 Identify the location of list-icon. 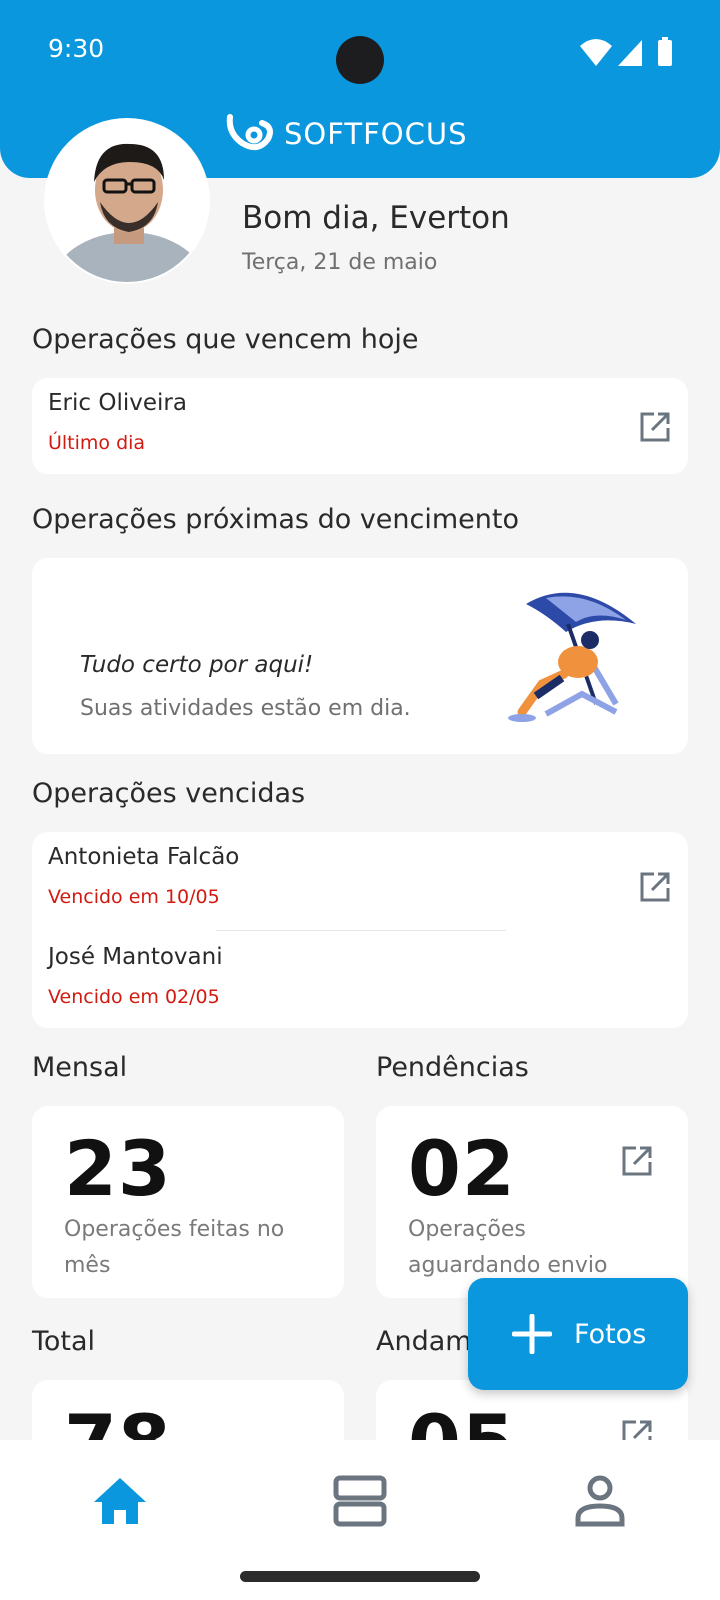
(360, 1500).